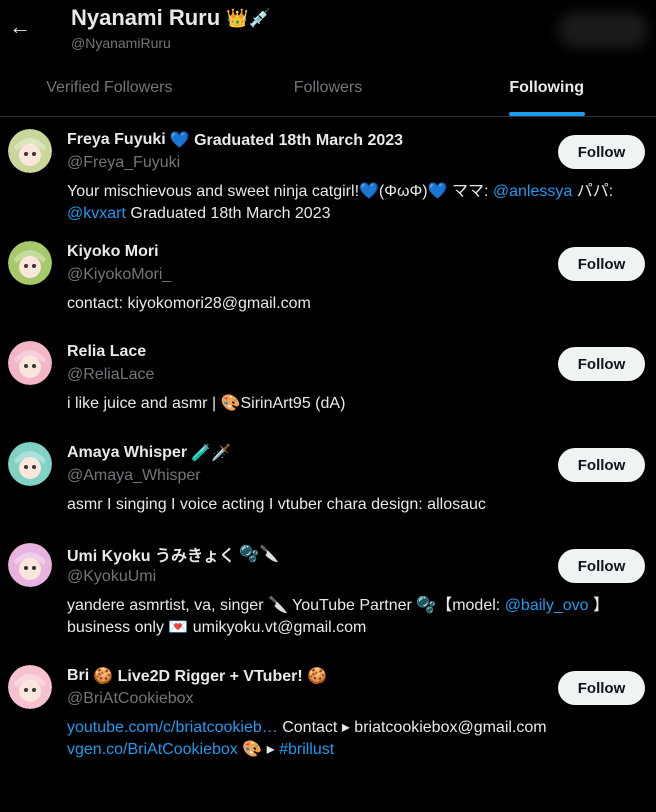 This screenshot has width=656, height=812. What do you see at coordinates (353, 275) in the screenshot?
I see `user-handle: @KiyokoMori_` at bounding box center [353, 275].